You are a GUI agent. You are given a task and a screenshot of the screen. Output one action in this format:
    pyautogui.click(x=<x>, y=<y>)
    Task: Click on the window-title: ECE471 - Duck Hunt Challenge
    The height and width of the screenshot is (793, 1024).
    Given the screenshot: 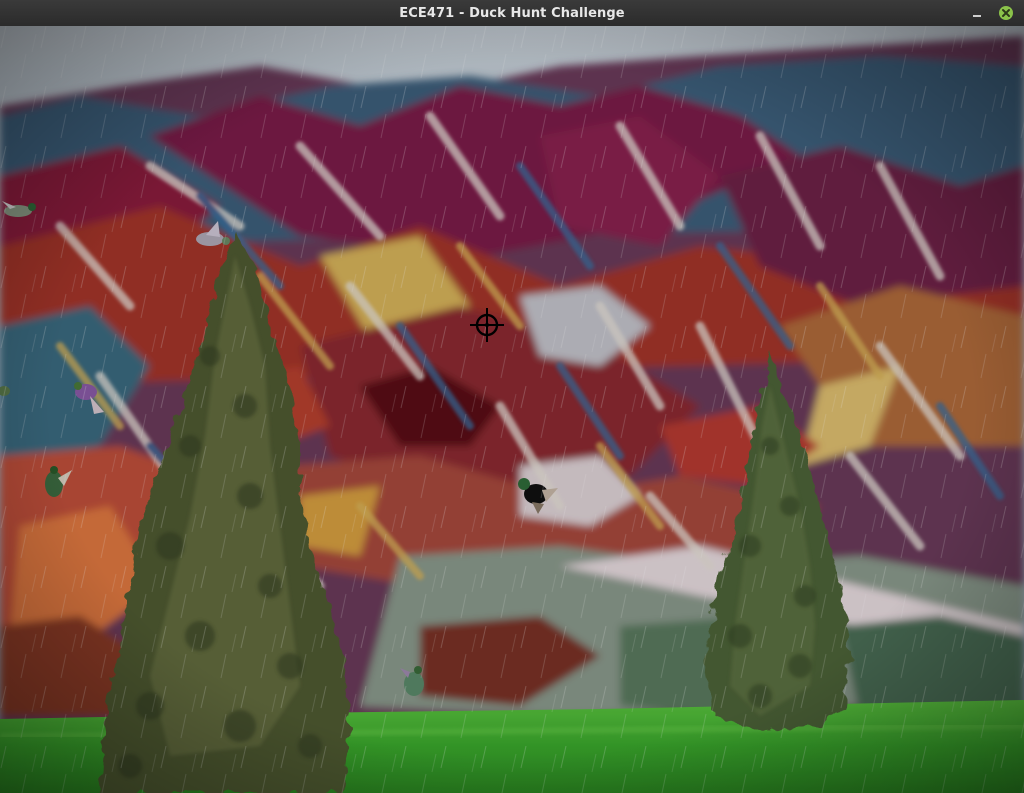 What is the action you would take?
    pyautogui.click(x=512, y=13)
    